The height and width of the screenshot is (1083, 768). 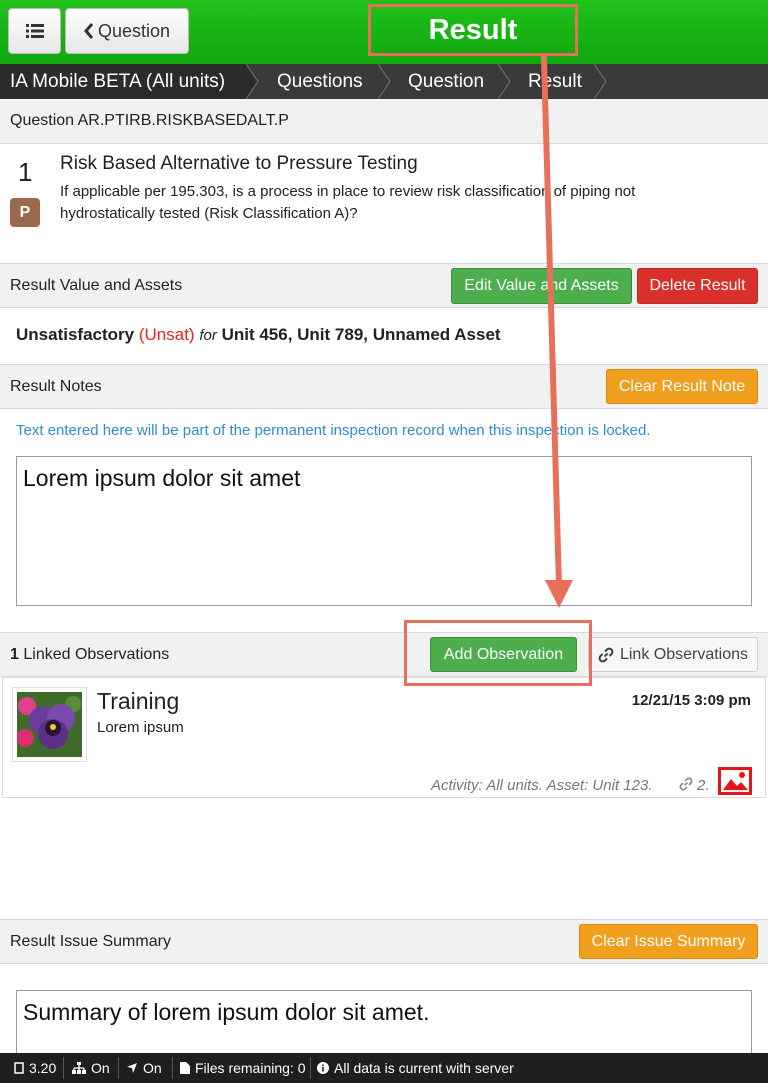 I want to click on flower-photo-icon, so click(x=49, y=724).